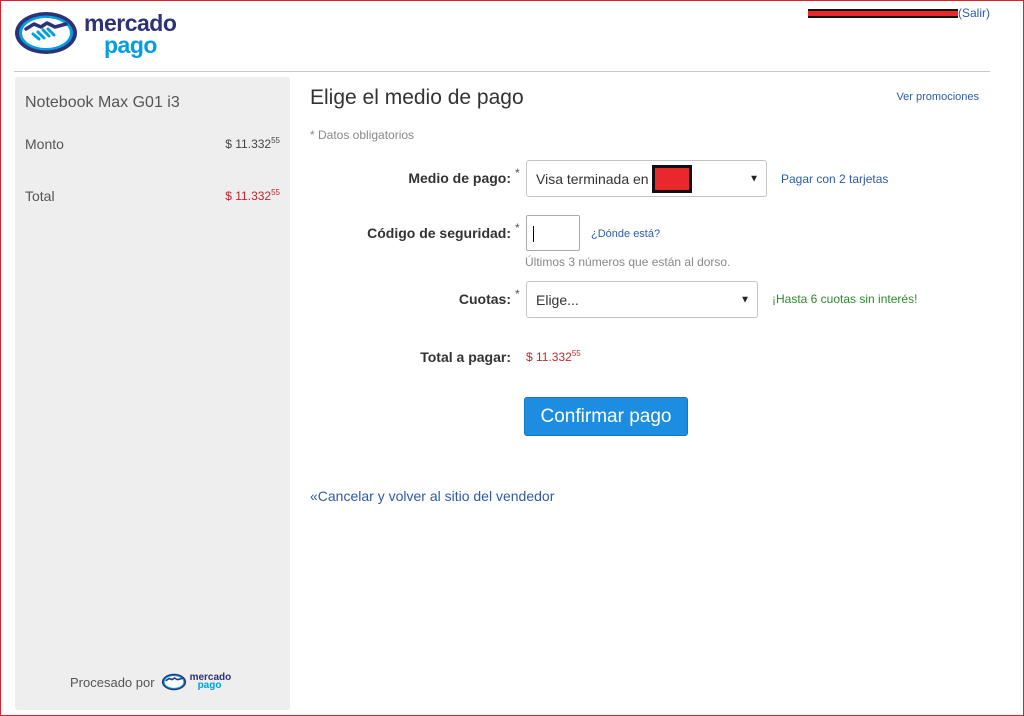  What do you see at coordinates (553, 233) in the screenshot?
I see `security-code-input` at bounding box center [553, 233].